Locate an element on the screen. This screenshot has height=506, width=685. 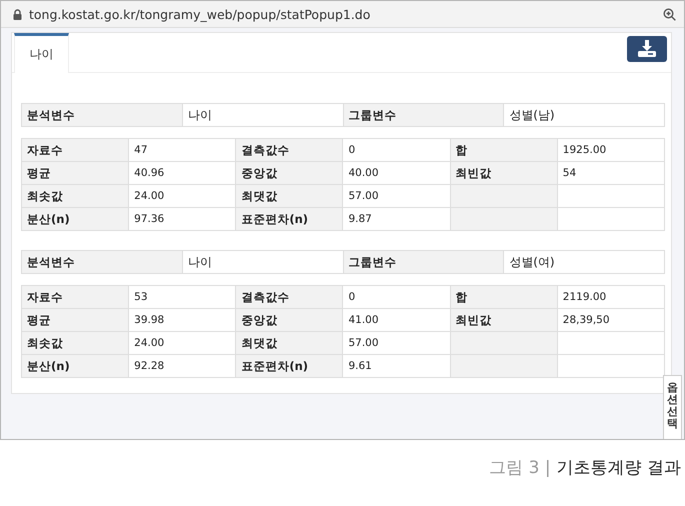
value-cell: 54 is located at coordinates (610, 173).